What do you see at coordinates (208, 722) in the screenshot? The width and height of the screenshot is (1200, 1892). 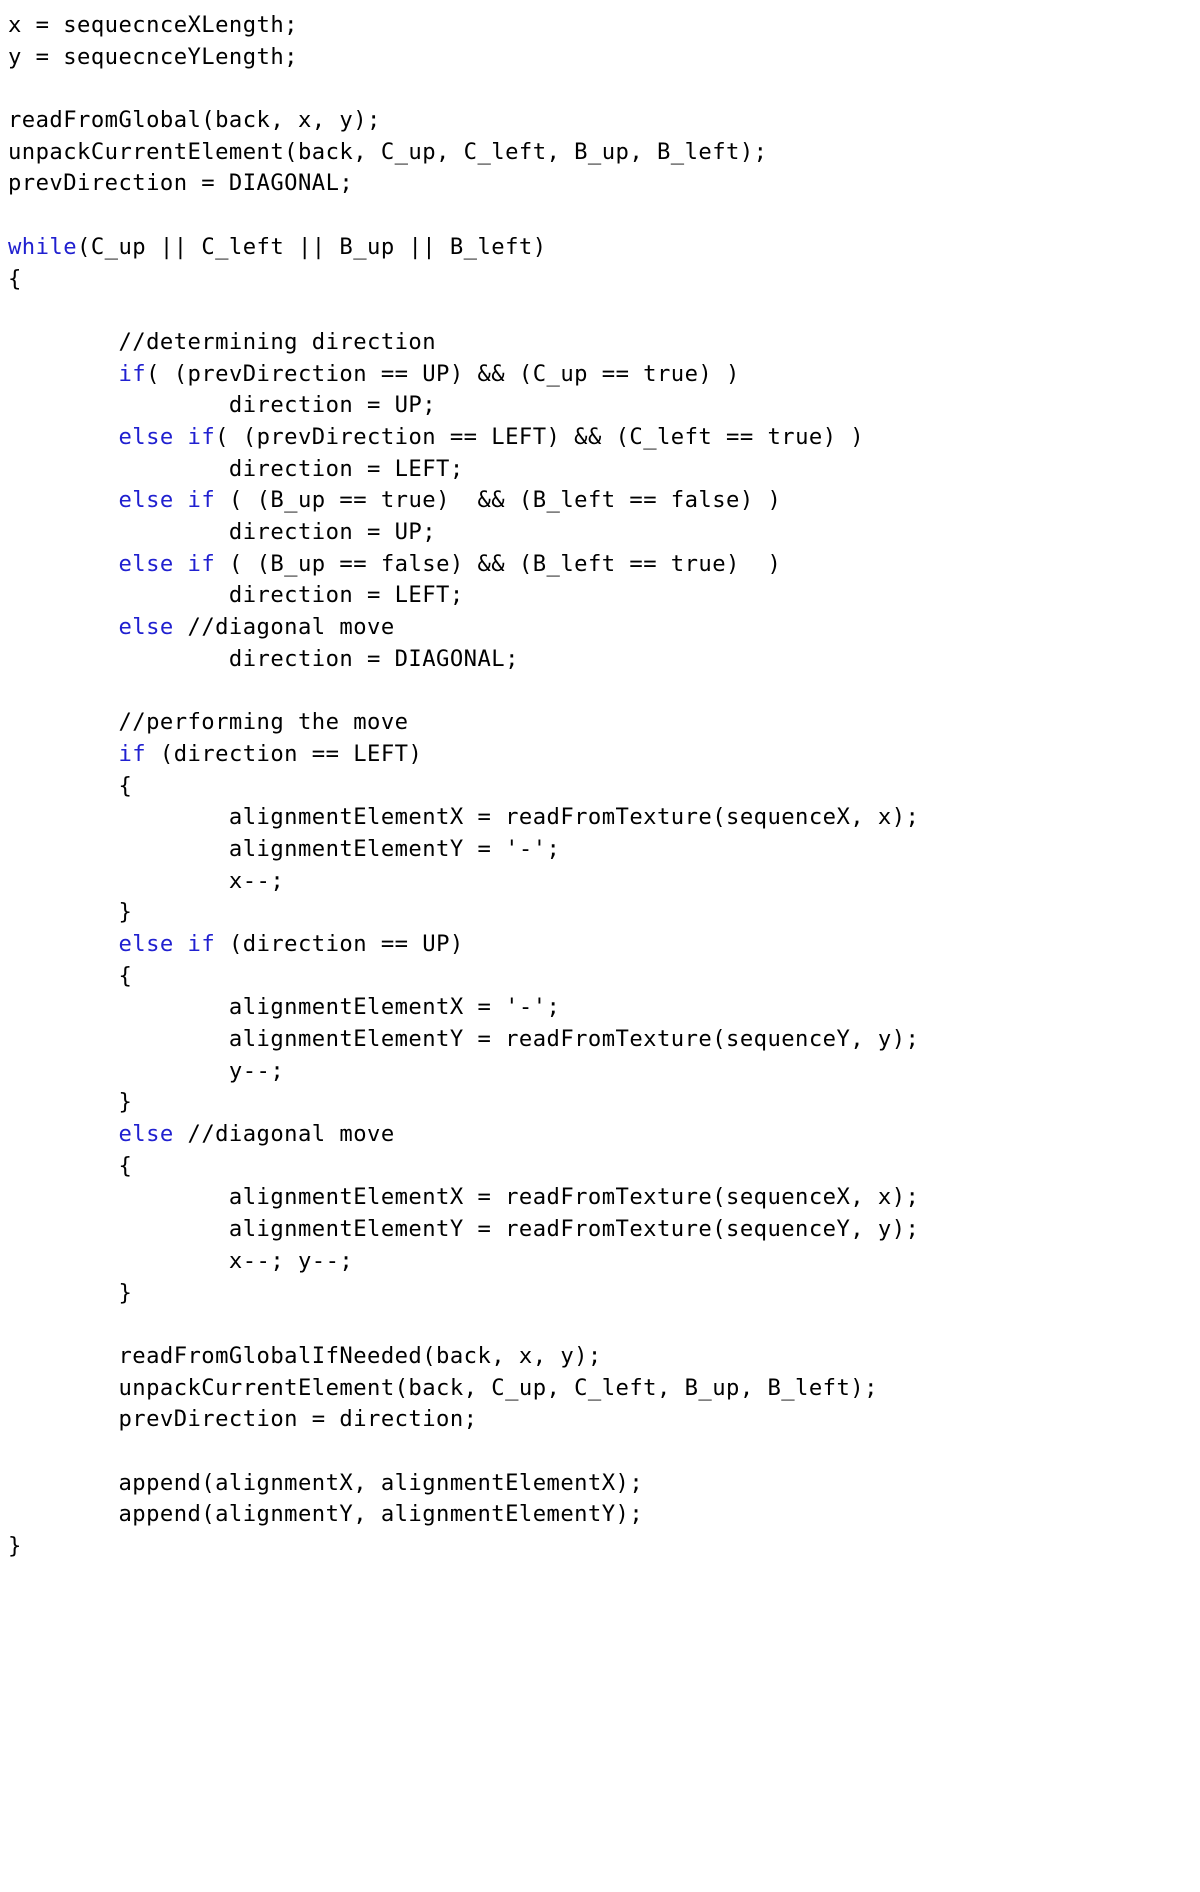 I see `code-token: //performing the move` at bounding box center [208, 722].